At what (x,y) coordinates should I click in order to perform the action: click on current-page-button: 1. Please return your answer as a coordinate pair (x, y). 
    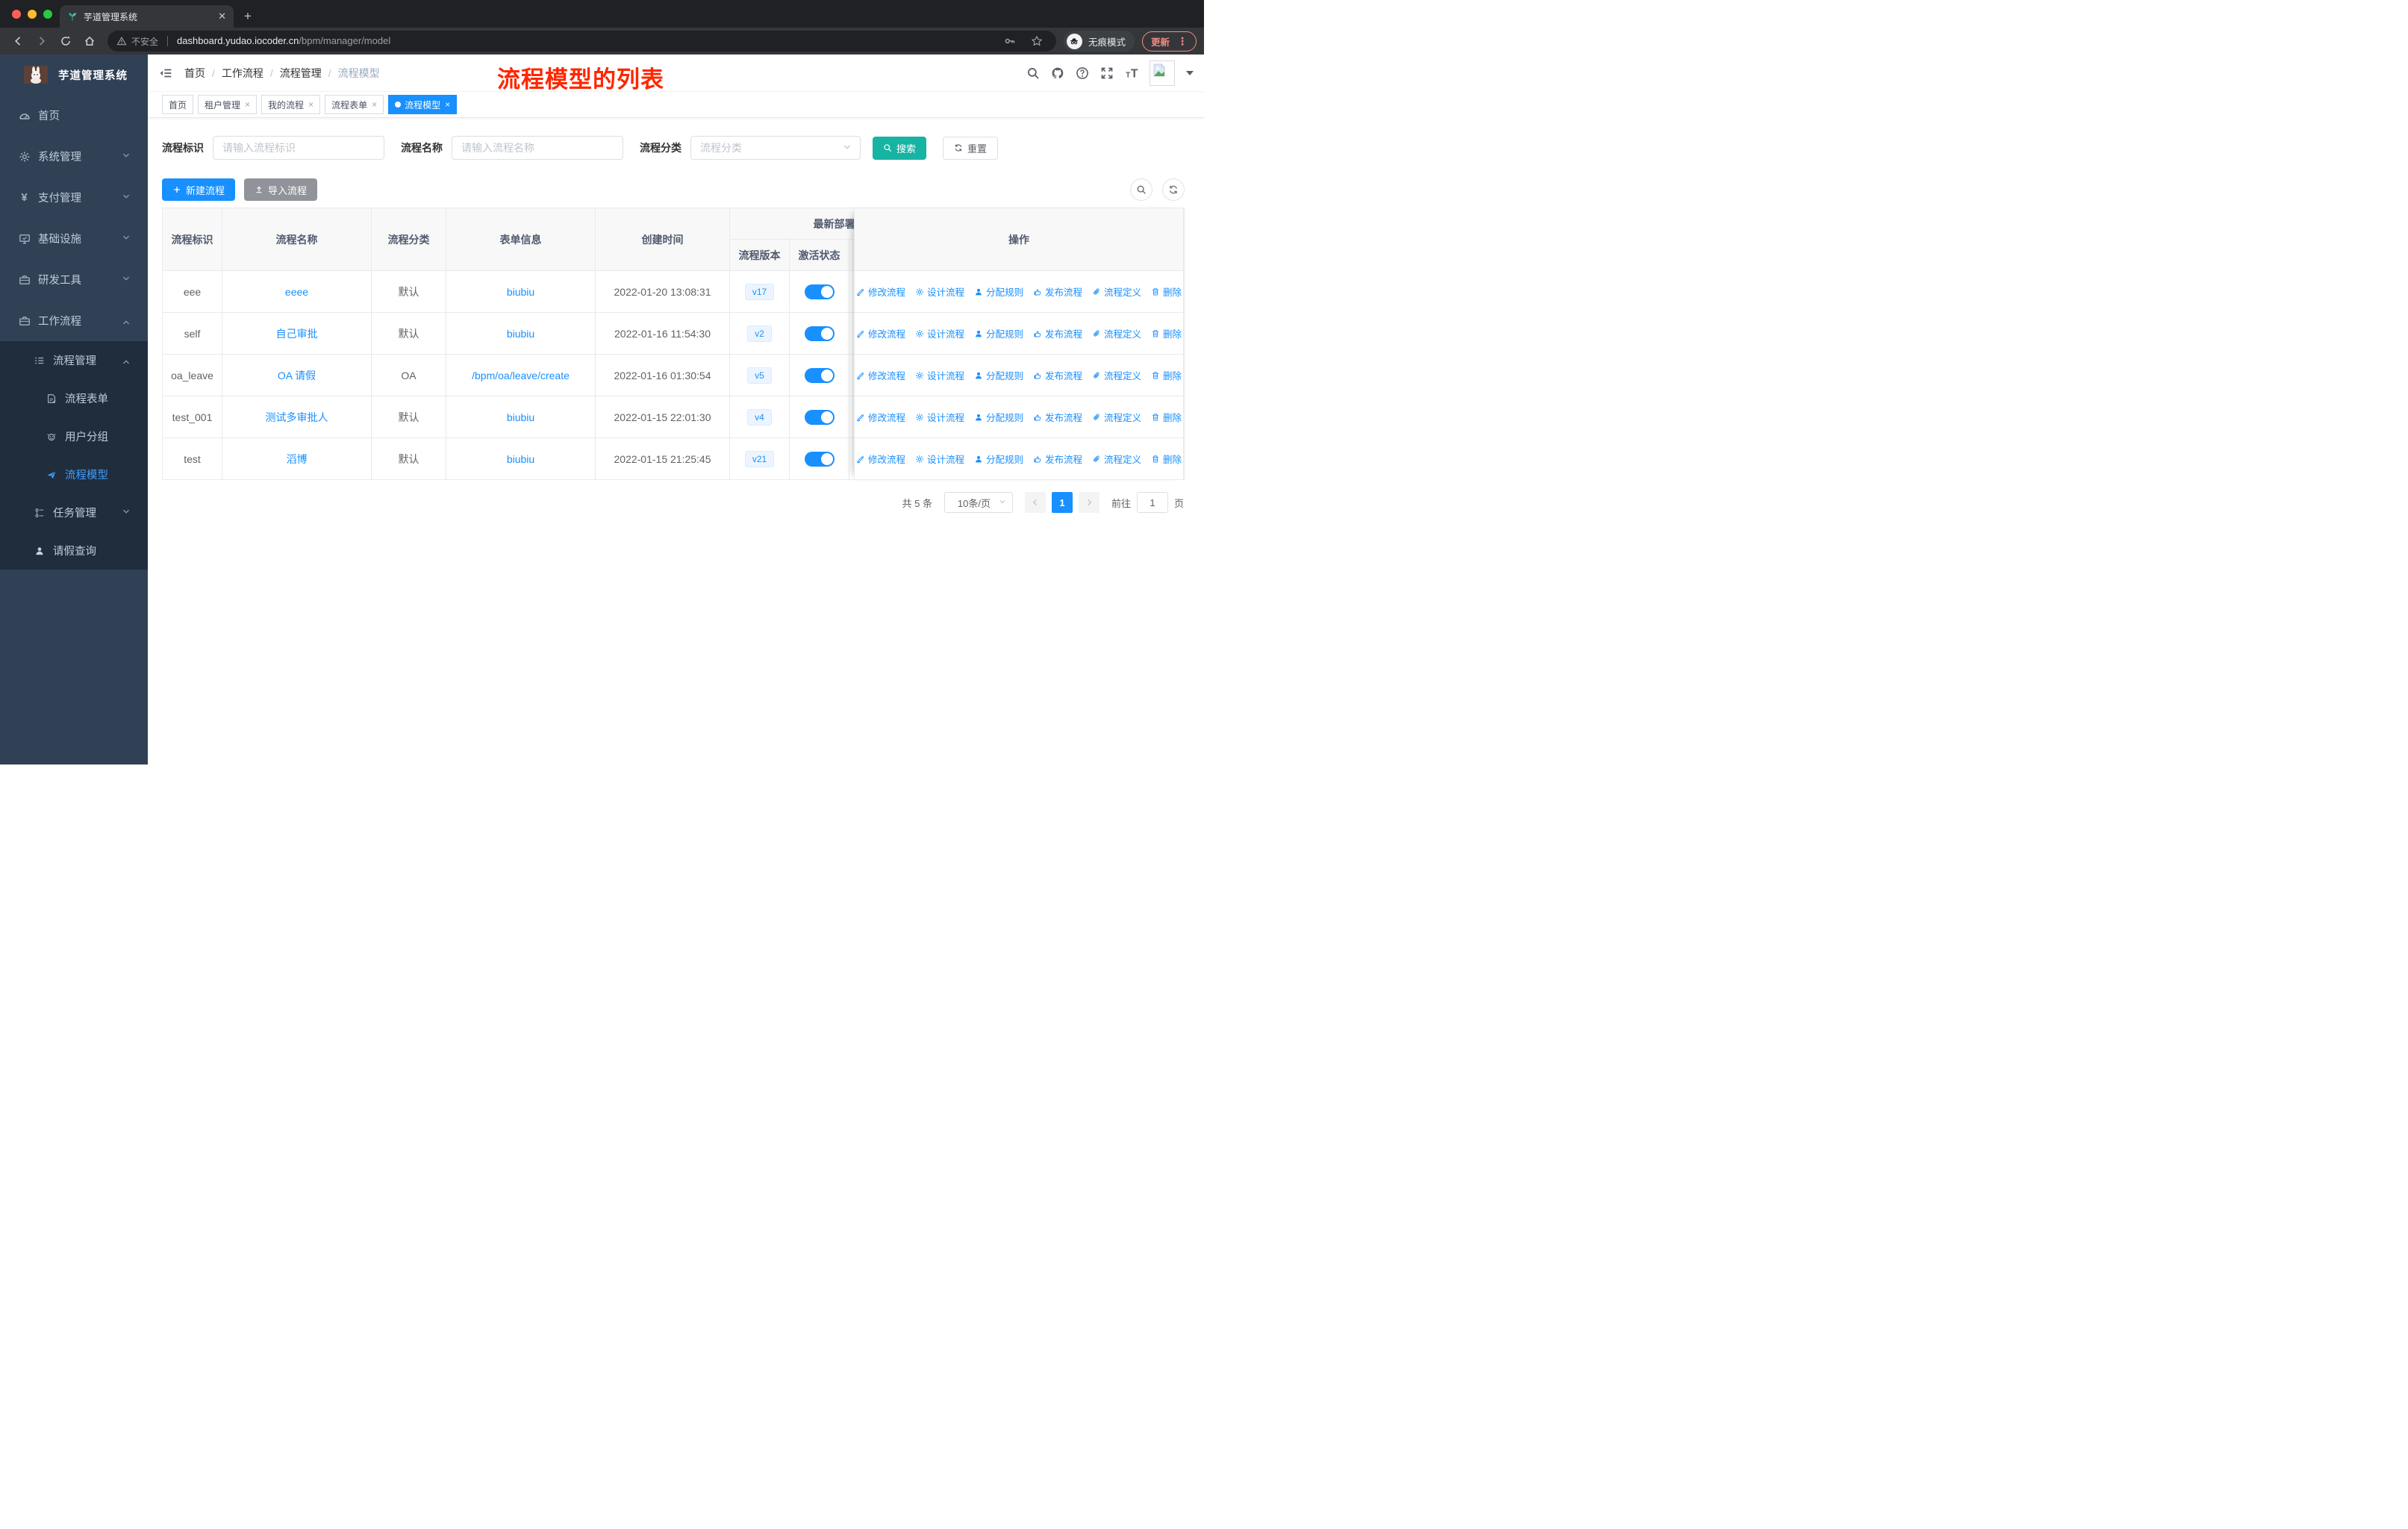
    Looking at the image, I should click on (1062, 503).